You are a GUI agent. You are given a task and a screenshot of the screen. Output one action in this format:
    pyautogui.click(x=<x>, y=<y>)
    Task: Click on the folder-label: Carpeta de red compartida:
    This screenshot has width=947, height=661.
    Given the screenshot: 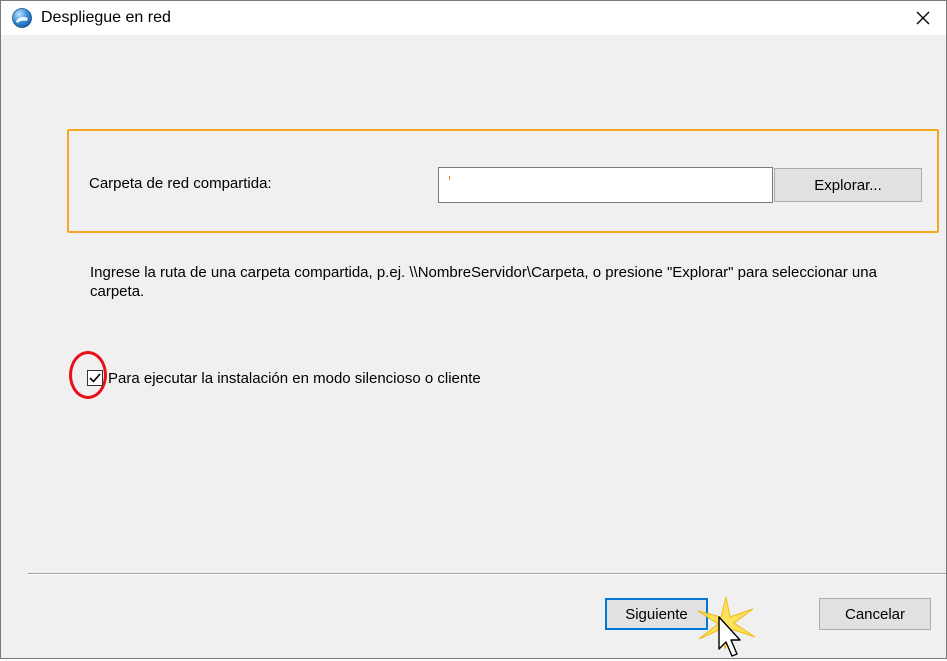 What is the action you would take?
    pyautogui.click(x=180, y=183)
    